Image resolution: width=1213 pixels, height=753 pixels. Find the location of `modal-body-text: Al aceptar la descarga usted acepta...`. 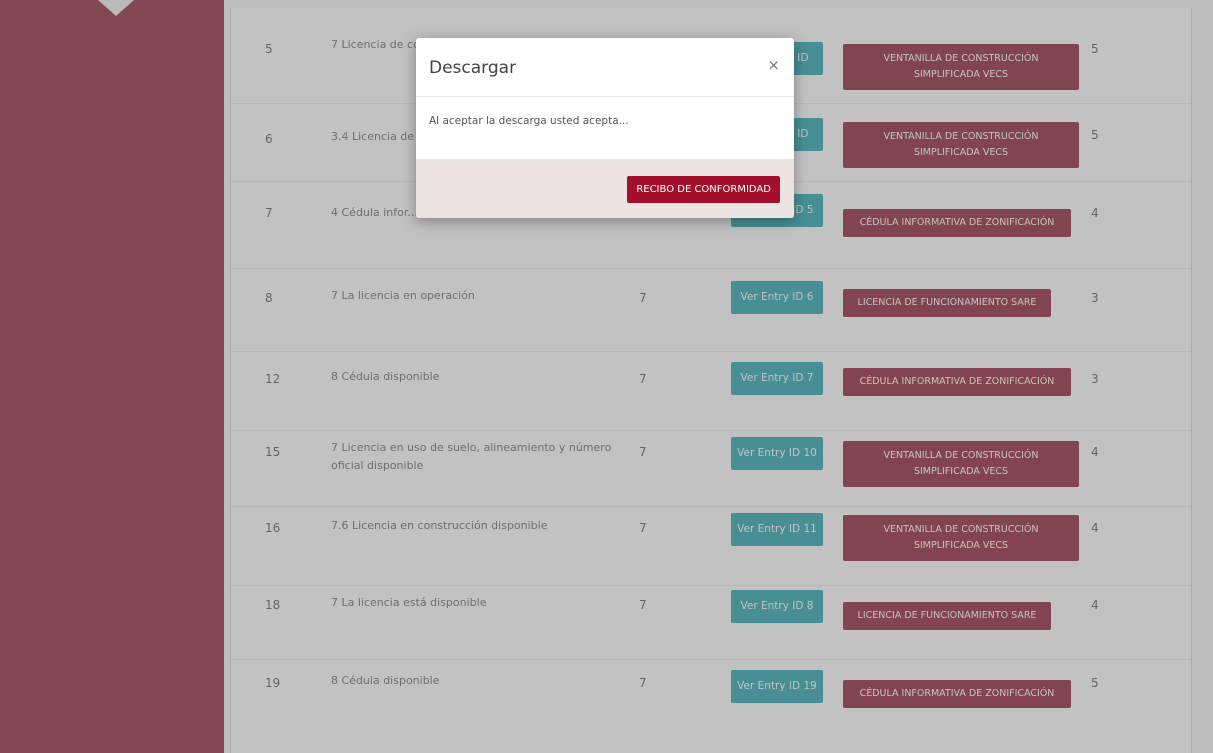

modal-body-text: Al aceptar la descarga usted acepta... is located at coordinates (529, 121).